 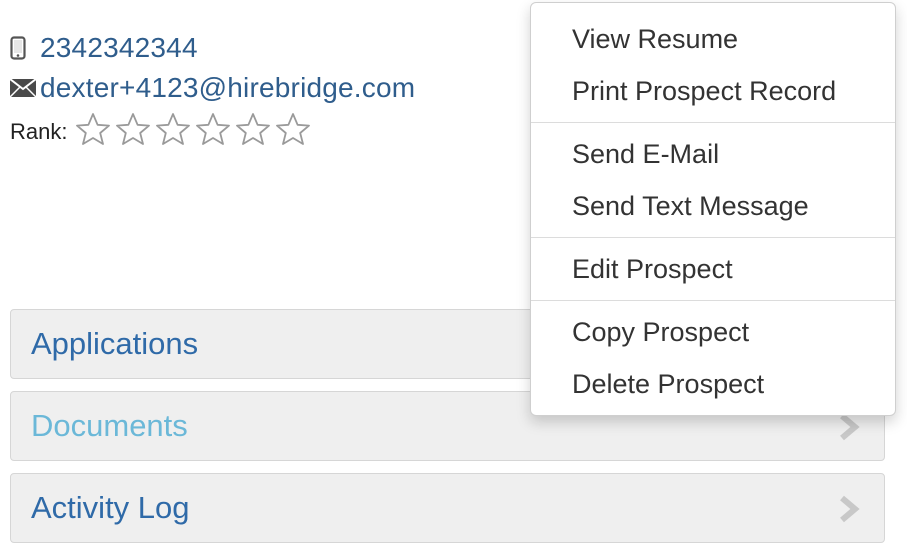 I want to click on menu-item-send-text-message: Send Text Message, so click(x=713, y=206).